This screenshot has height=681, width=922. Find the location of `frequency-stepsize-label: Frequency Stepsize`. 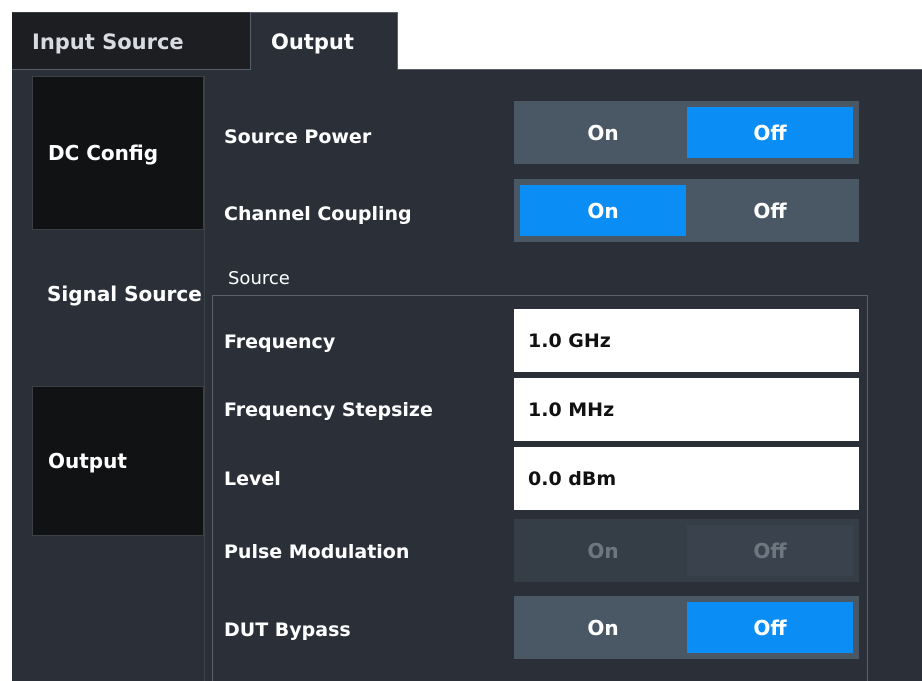

frequency-stepsize-label: Frequency Stepsize is located at coordinates (328, 410).